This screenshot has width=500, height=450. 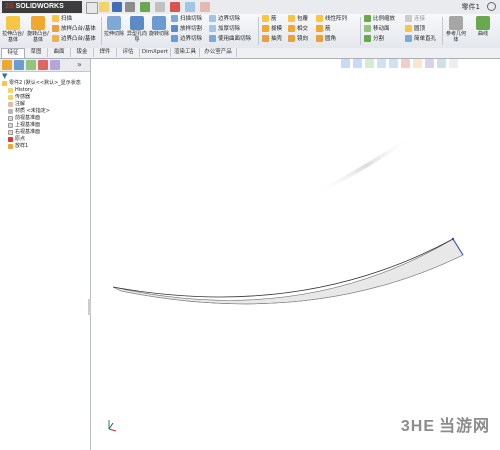 I want to click on tree-item-loft: 放样1, so click(x=45, y=146).